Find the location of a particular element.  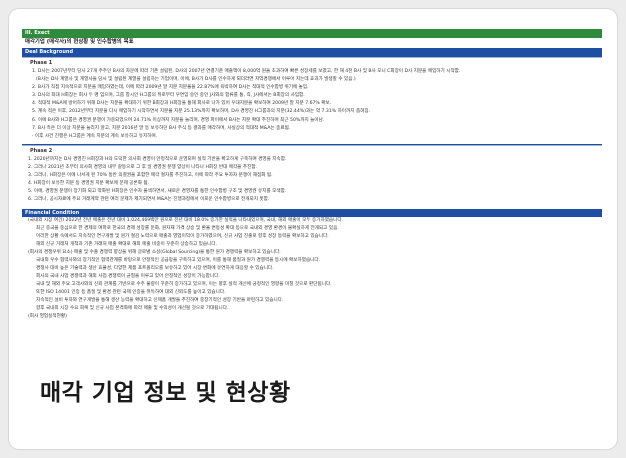

phase1-header: Phase 1 is located at coordinates (312, 62).